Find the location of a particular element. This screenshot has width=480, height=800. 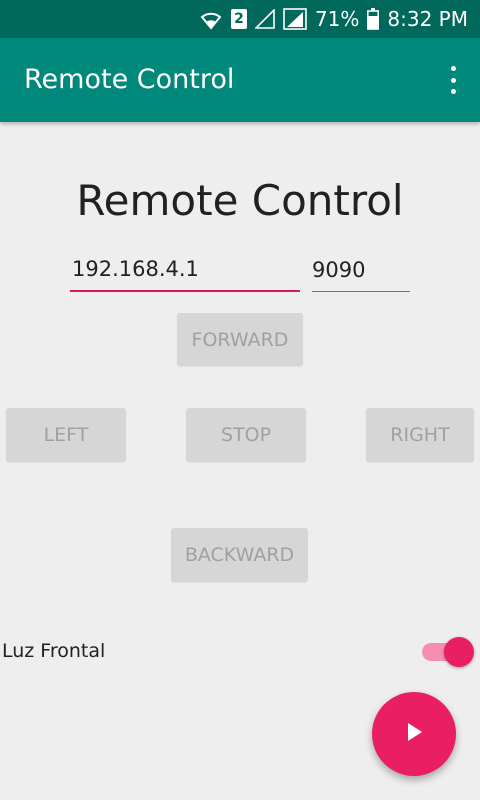

page-title: Remote Control is located at coordinates (240, 200).